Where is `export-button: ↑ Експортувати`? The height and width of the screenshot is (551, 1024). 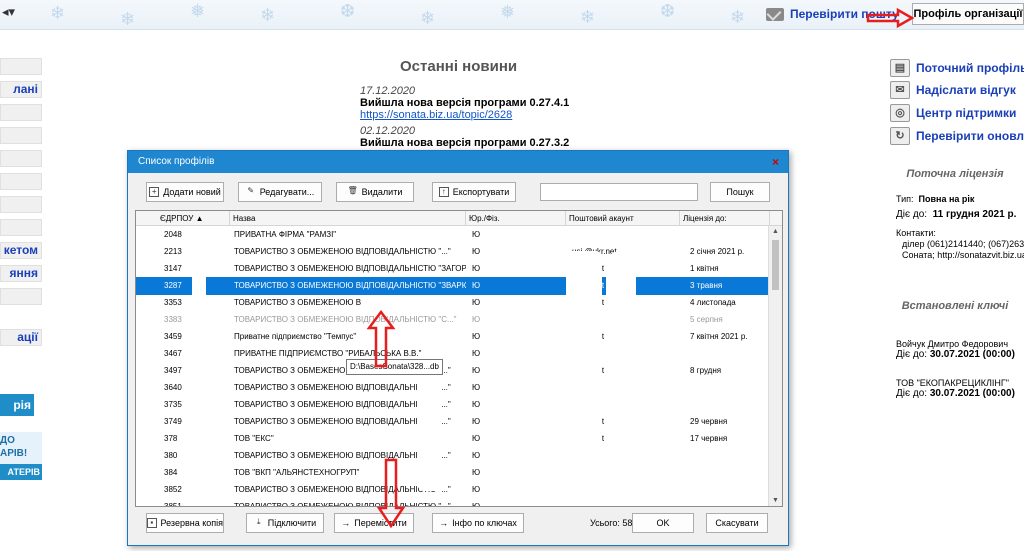 export-button: ↑ Експортувати is located at coordinates (474, 192).